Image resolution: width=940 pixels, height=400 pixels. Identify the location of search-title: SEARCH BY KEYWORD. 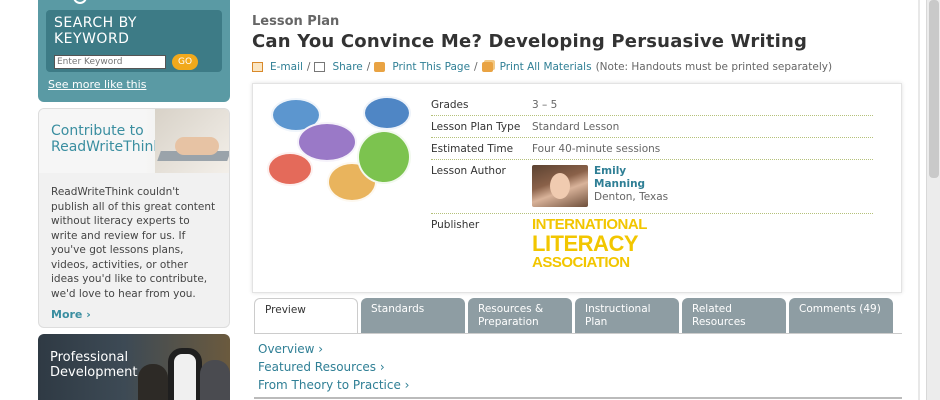
(95, 31).